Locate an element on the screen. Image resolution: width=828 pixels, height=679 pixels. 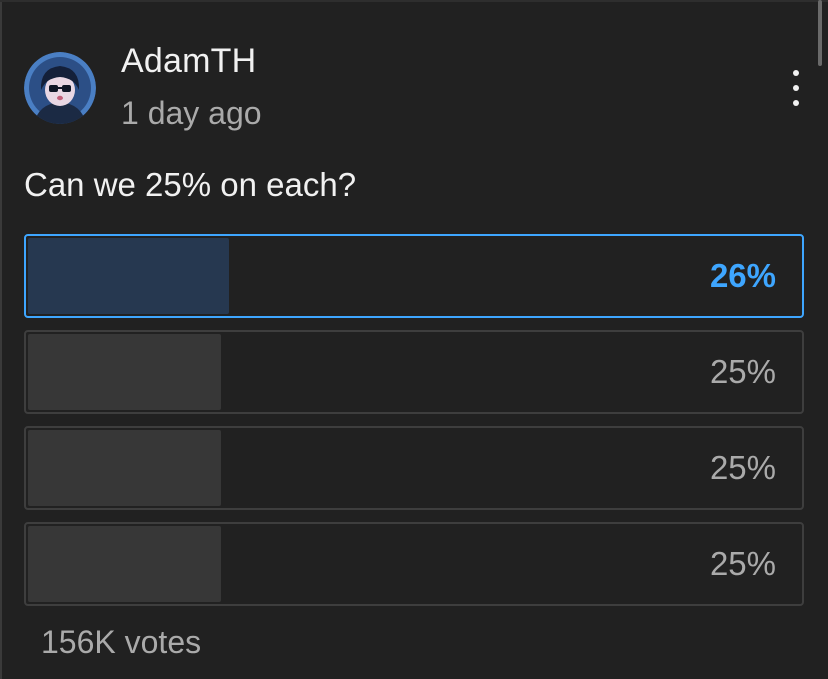
poll-option-percent: 26% is located at coordinates (742, 275).